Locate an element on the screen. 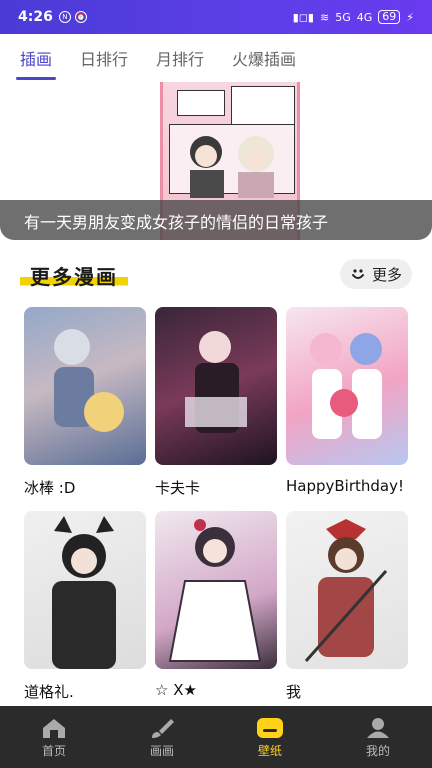 The image size is (432, 768). tab-daily-rank: 日排行 is located at coordinates (104, 58).